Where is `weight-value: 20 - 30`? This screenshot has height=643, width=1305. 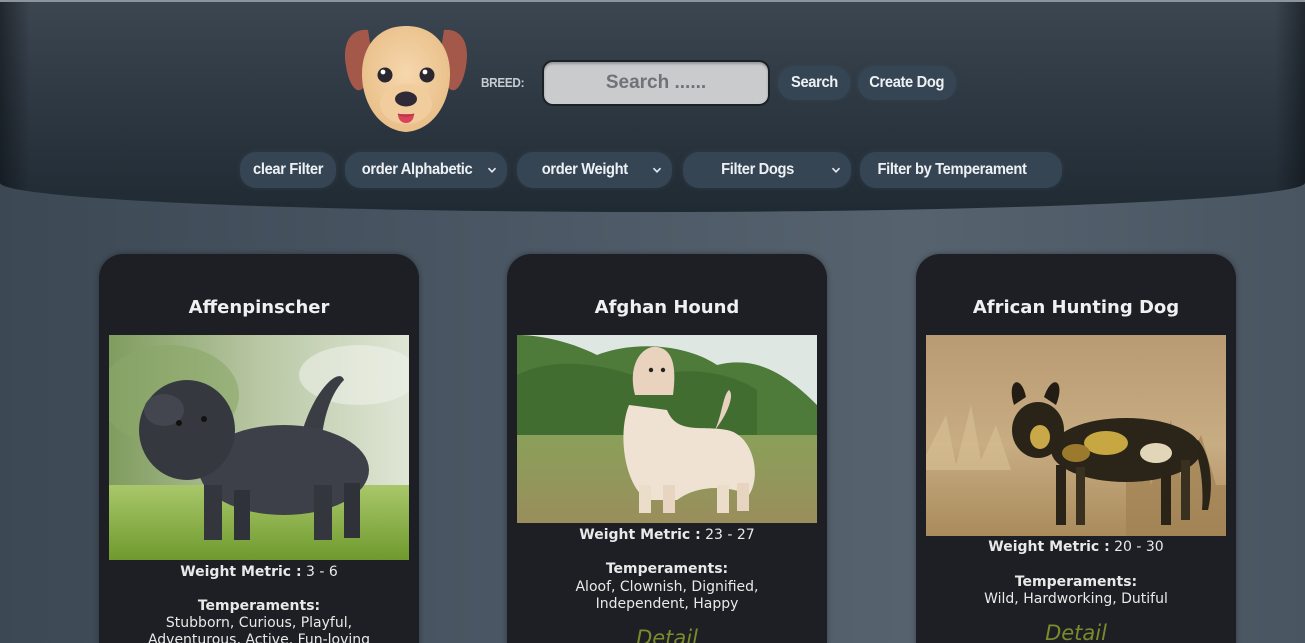 weight-value: 20 - 30 is located at coordinates (1139, 547).